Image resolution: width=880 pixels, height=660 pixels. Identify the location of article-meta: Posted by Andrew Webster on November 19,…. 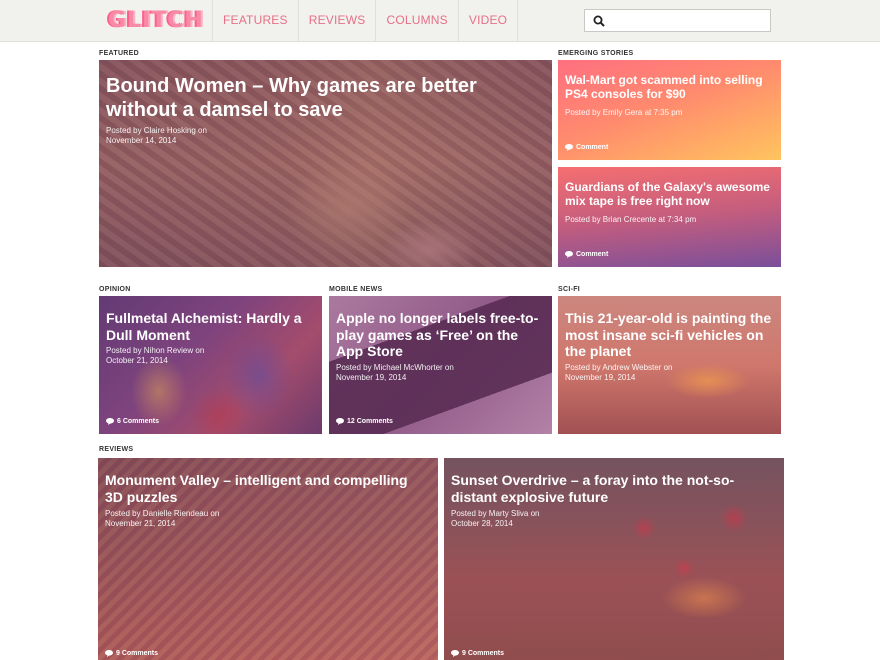
(618, 373).